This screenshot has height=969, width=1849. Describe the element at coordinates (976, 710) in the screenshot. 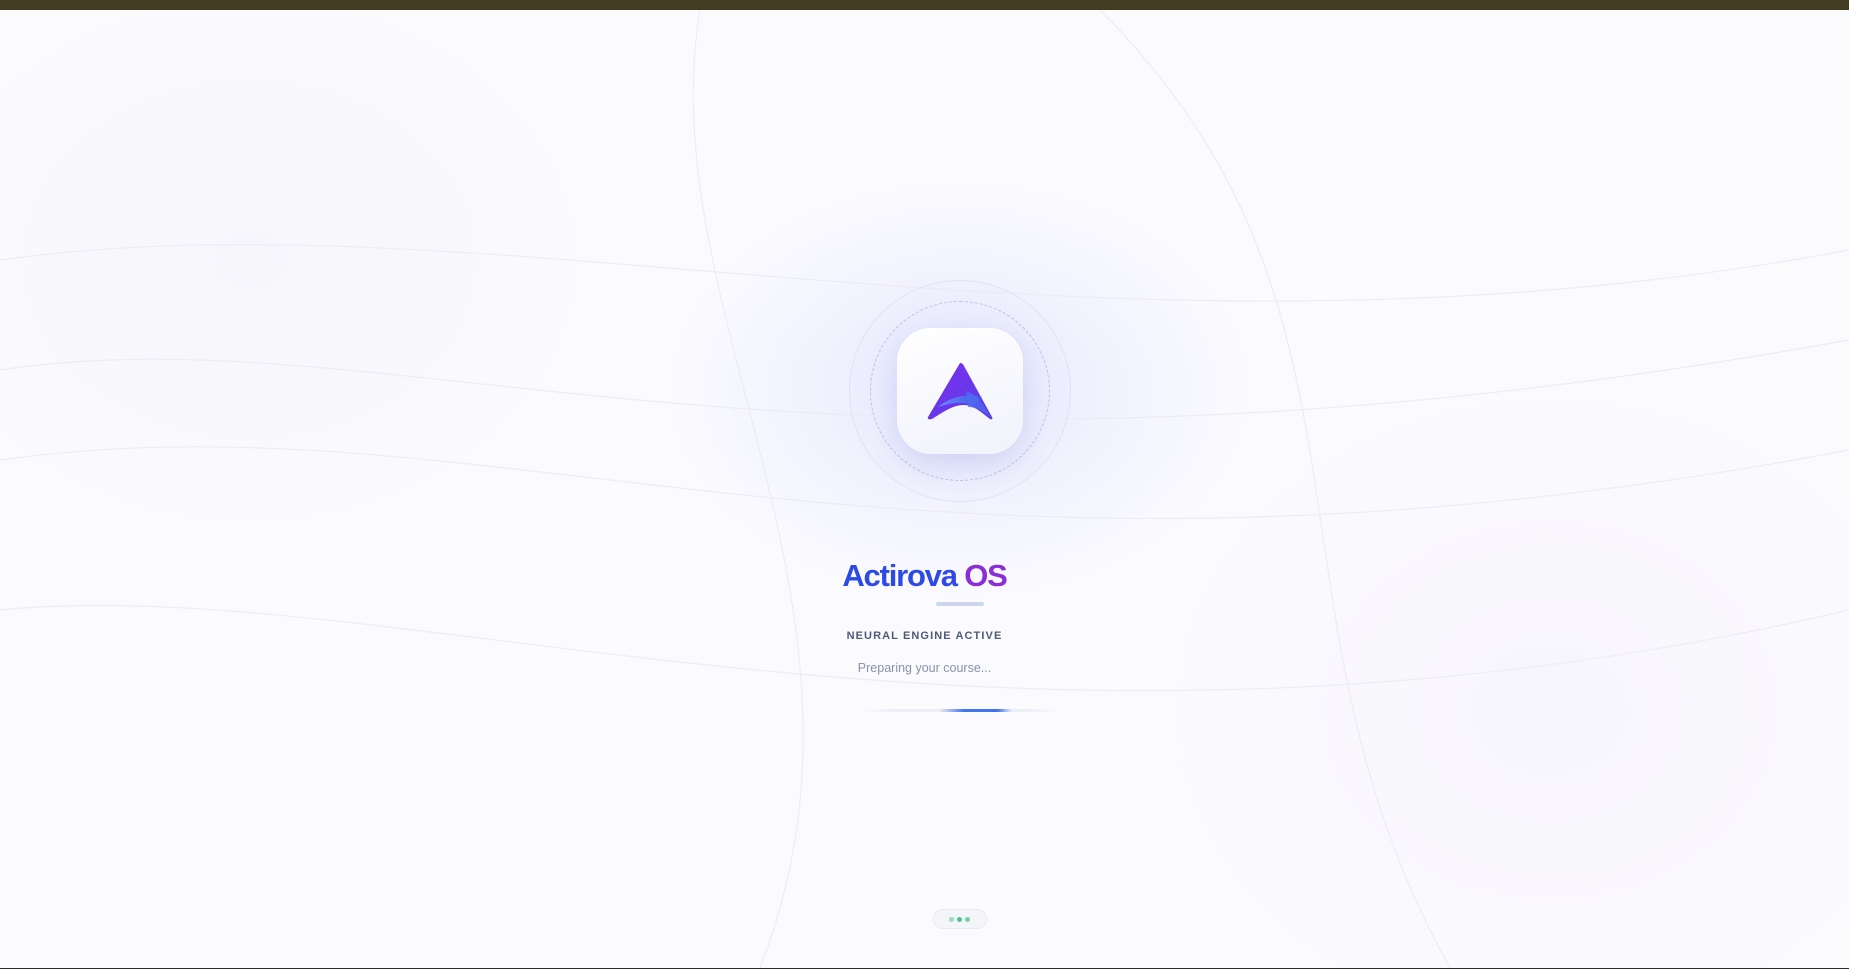

I see `loading-progress-fill` at that location.